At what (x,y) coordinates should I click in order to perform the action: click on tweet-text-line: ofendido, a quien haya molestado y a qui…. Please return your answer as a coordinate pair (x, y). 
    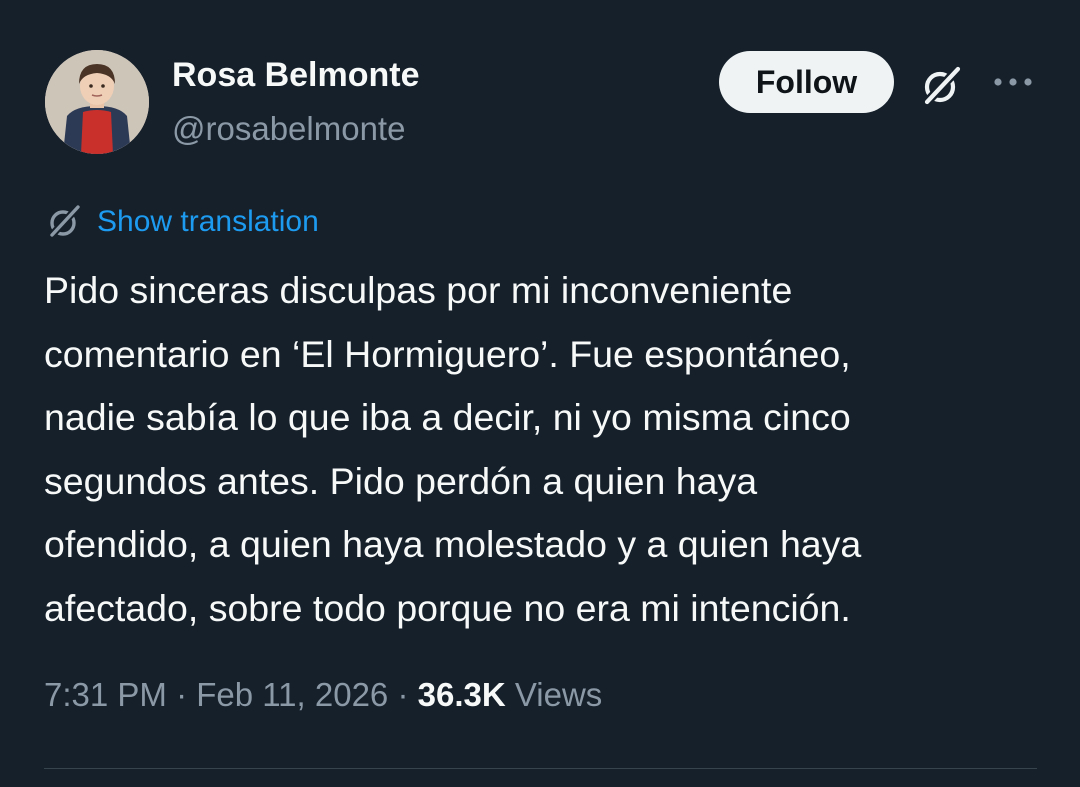
    Looking at the image, I should click on (453, 544).